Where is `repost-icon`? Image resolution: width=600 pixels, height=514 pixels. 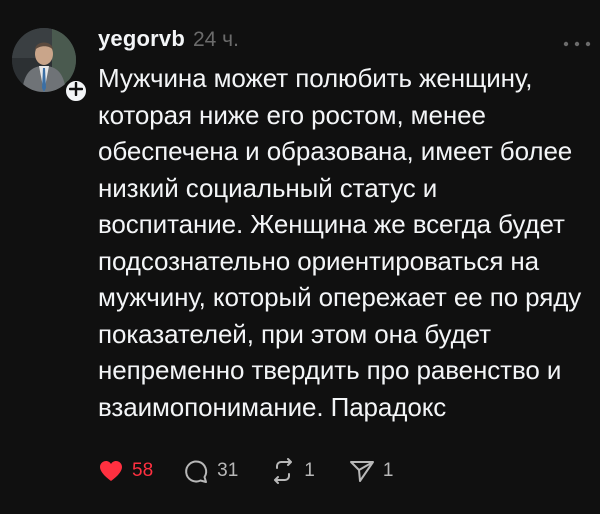 repost-icon is located at coordinates (283, 471).